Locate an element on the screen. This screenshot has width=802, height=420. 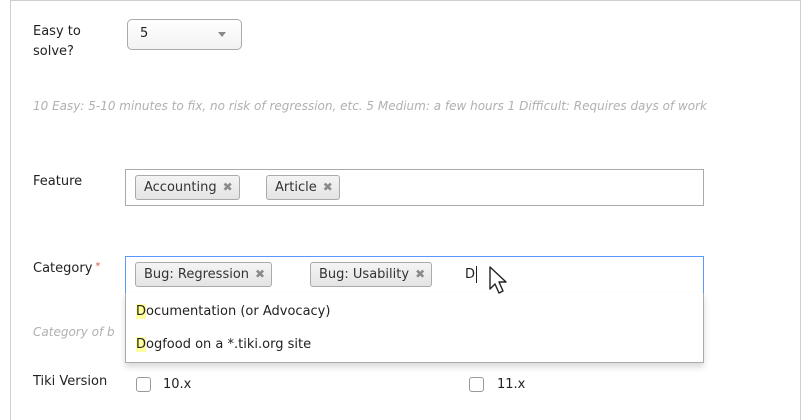
feature-tag: Accounting ✖ is located at coordinates (187, 187).